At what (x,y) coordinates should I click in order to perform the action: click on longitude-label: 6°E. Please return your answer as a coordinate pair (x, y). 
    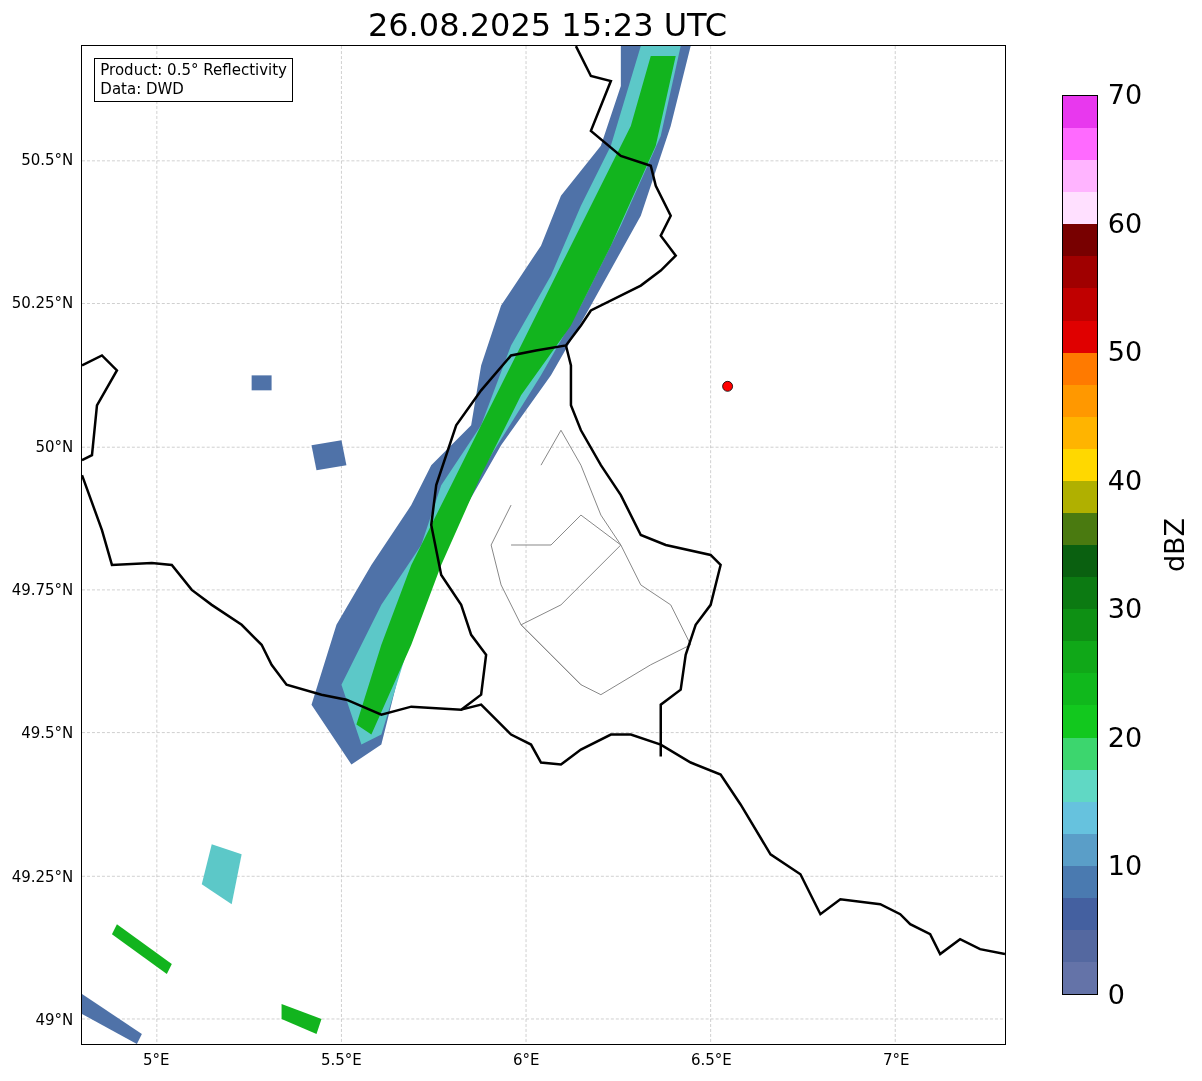
    Looking at the image, I should click on (526, 1060).